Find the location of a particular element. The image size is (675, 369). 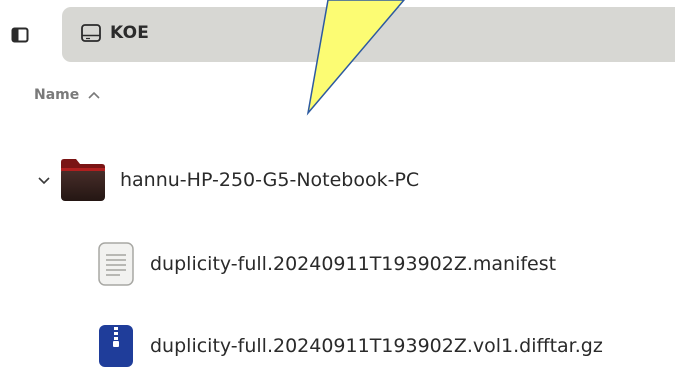

path-segment-koe: KOE is located at coordinates (114, 33).